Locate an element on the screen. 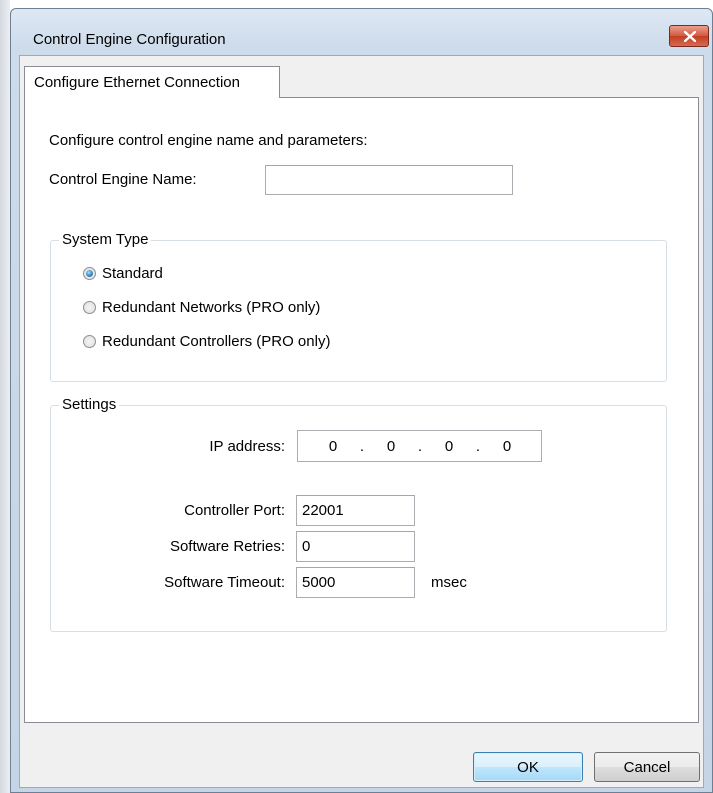 The height and width of the screenshot is (793, 713). radio-redundant-networks: Redundant Networks (PRO only) is located at coordinates (201, 307).